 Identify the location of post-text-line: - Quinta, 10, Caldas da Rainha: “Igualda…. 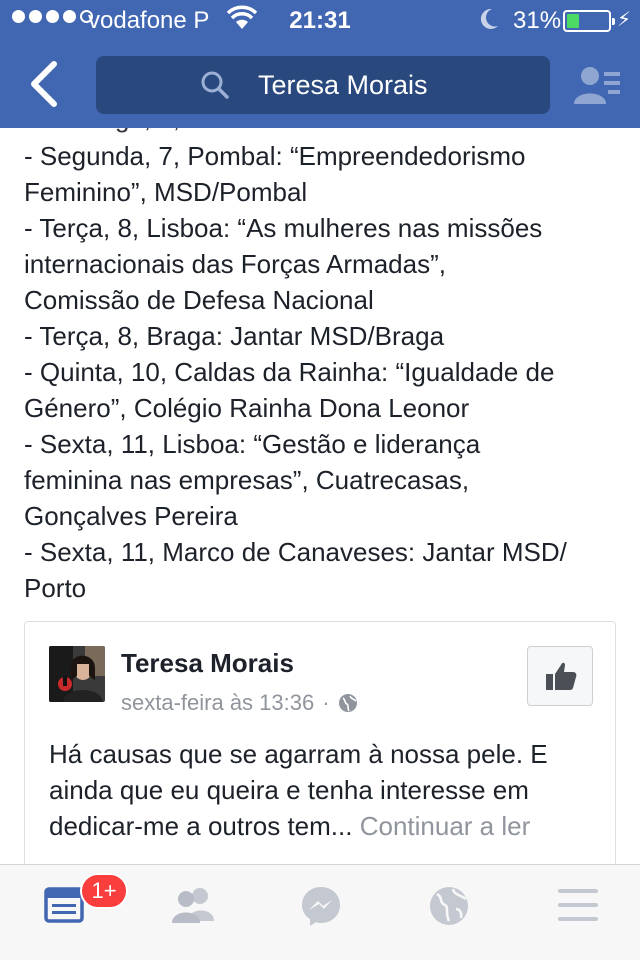
(289, 372).